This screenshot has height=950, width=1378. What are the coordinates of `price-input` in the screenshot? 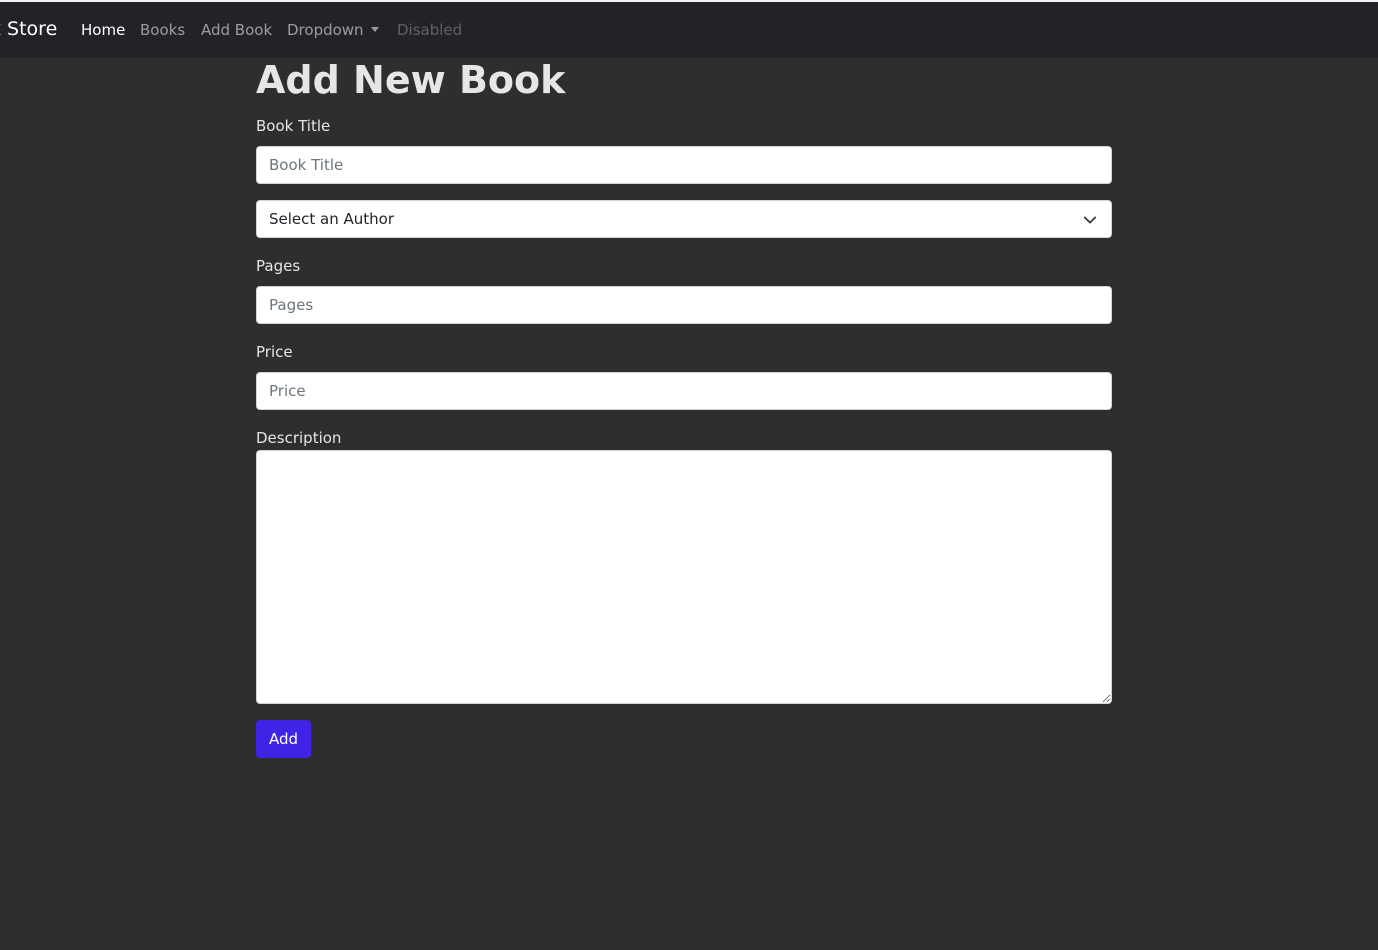 It's located at (684, 391).